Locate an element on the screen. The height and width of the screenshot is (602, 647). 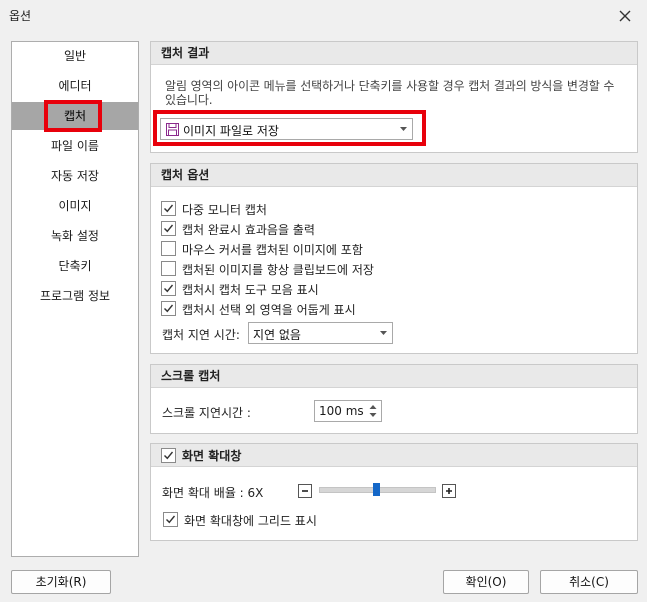
sound-effect-checkbox: 캡처 완료시 효과음을 출력 is located at coordinates (261, 229).